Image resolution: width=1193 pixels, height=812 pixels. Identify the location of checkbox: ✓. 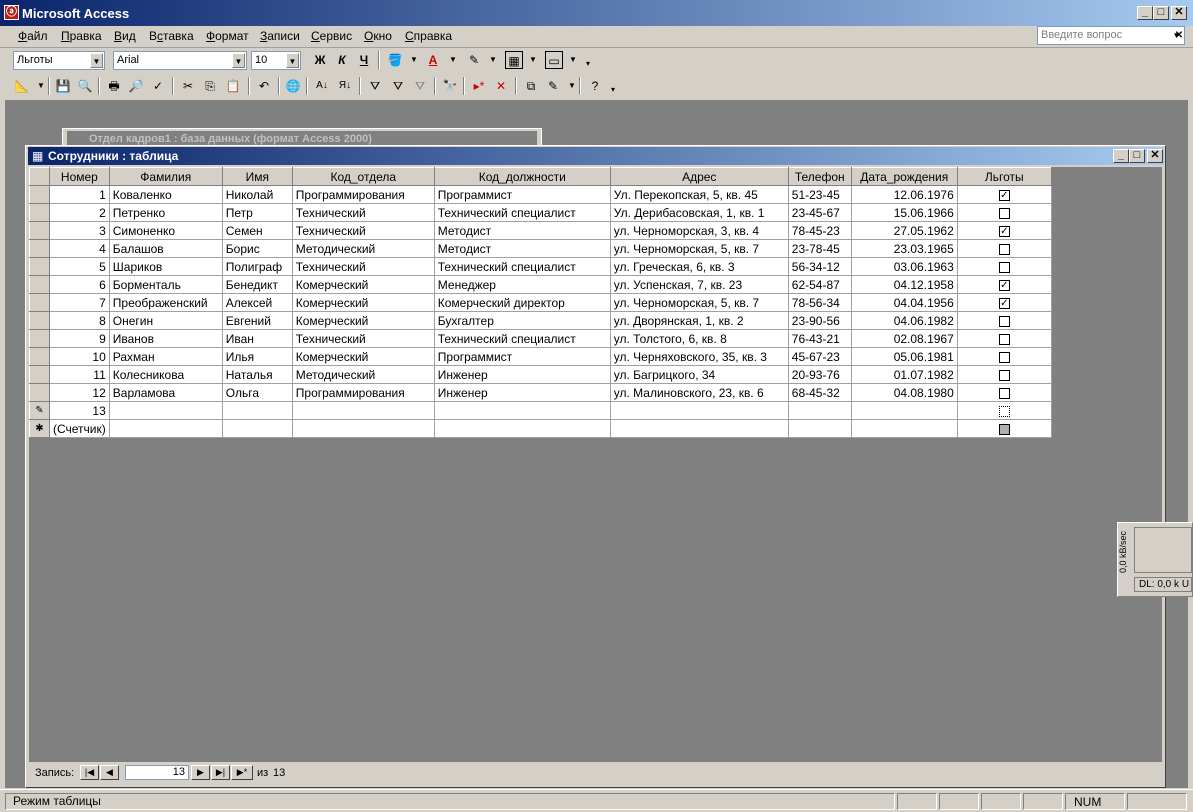
(1004, 195).